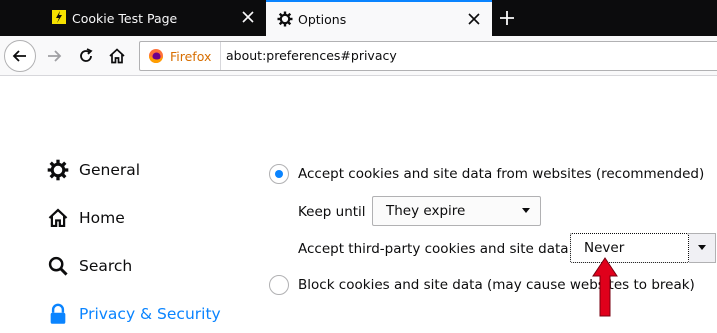 The width and height of the screenshot is (717, 333). I want to click on sidebar-item-label: Search, so click(106, 266).